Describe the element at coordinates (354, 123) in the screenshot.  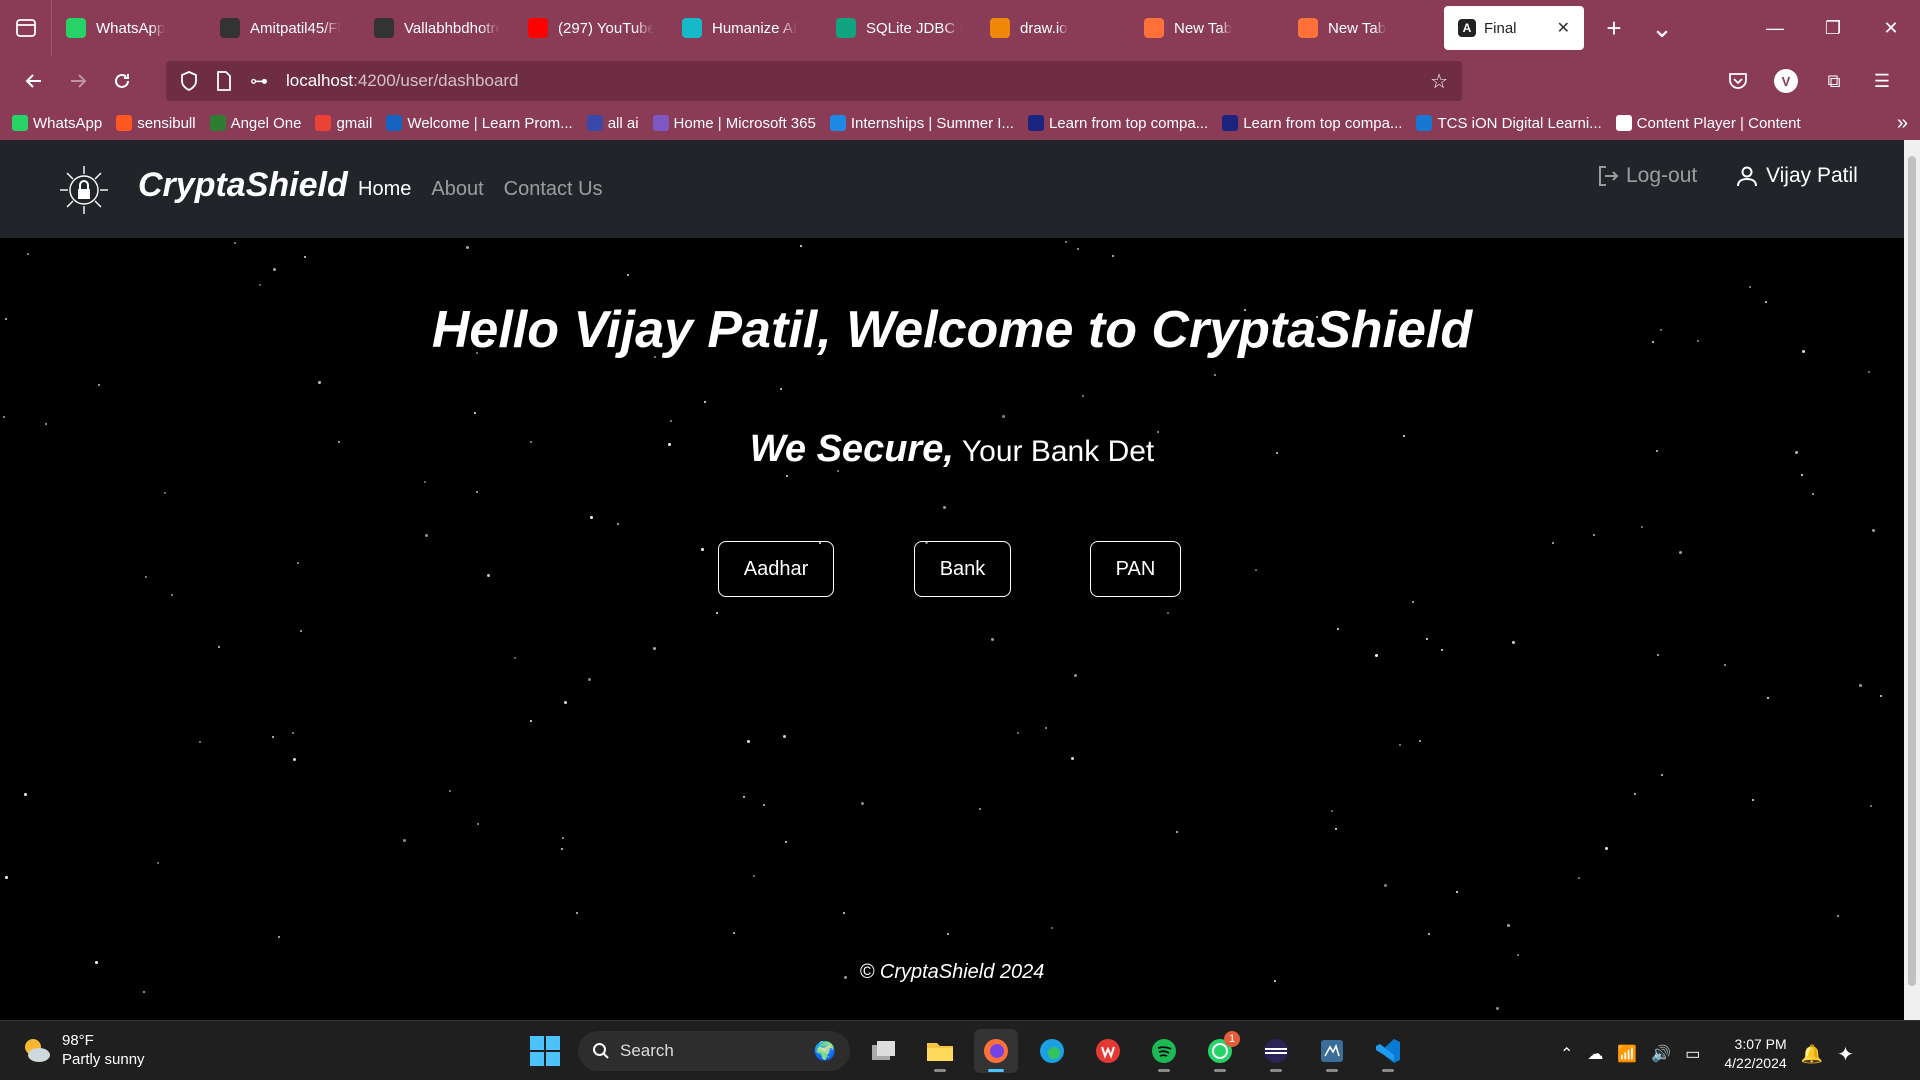
I see `bookmark-label: gmail` at that location.